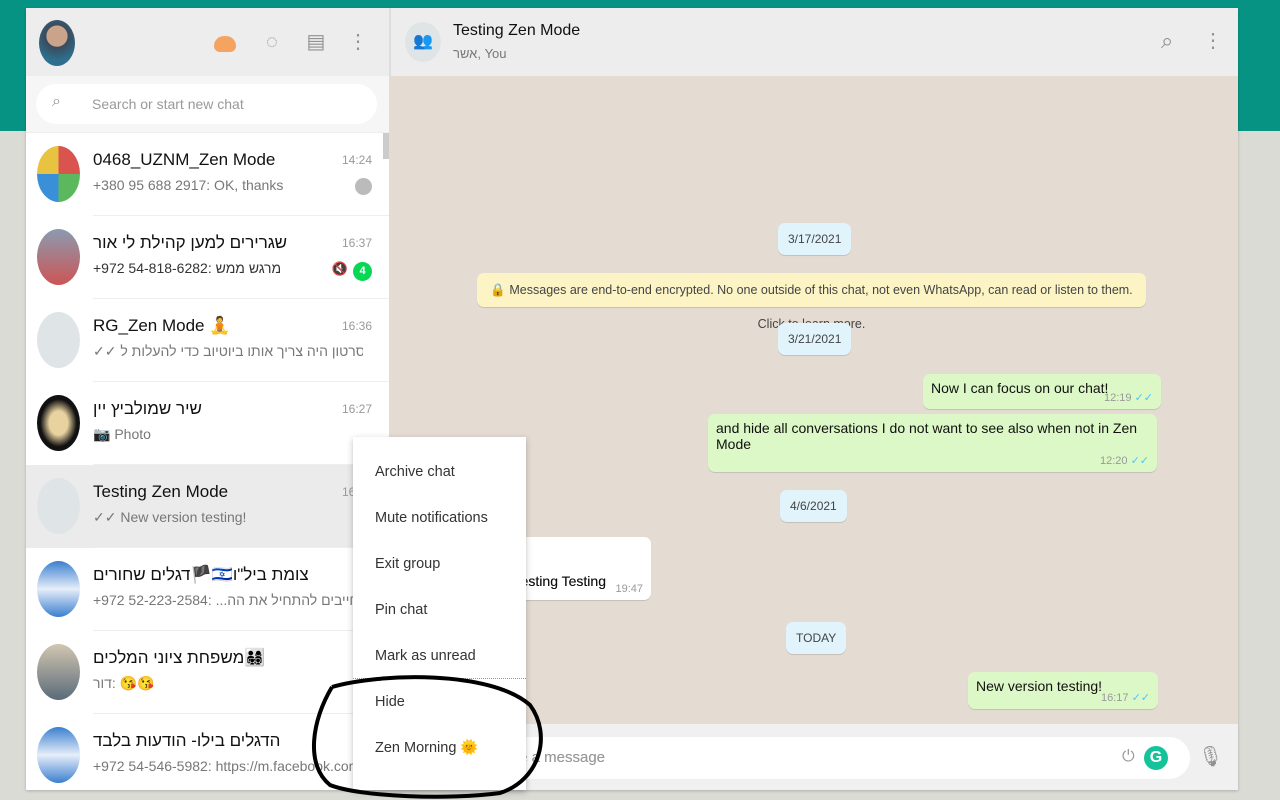 The height and width of the screenshot is (800, 1280). Describe the element at coordinates (356, 409) in the screenshot. I see `chat-time: 16:27` at that location.